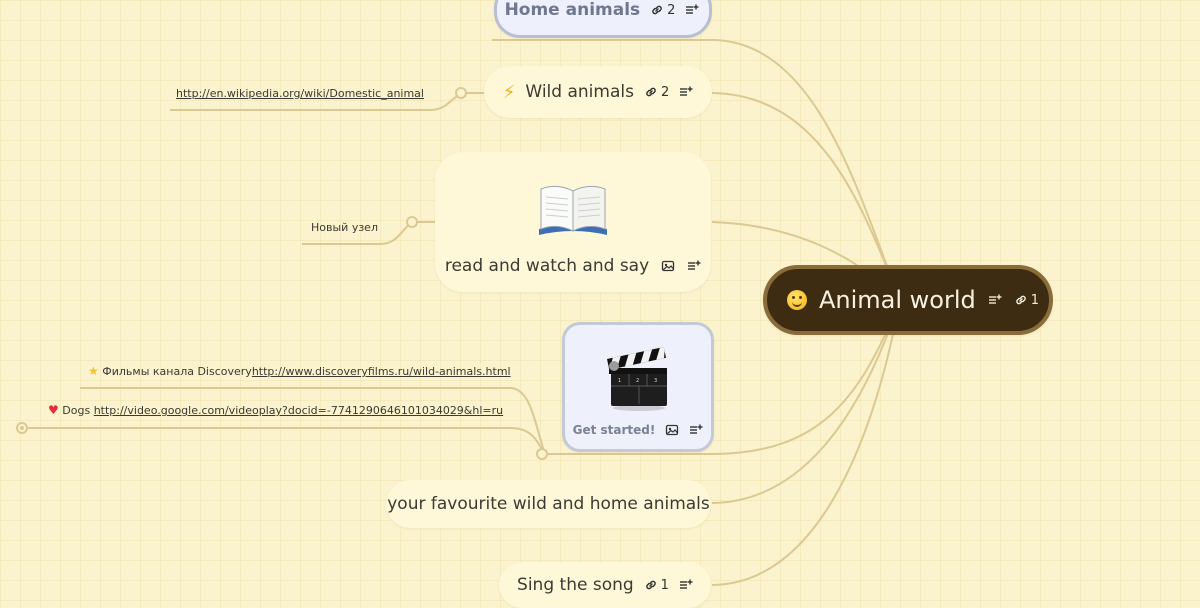 The height and width of the screenshot is (608, 1200). What do you see at coordinates (93, 371) in the screenshot?
I see `star-icon: ★` at bounding box center [93, 371].